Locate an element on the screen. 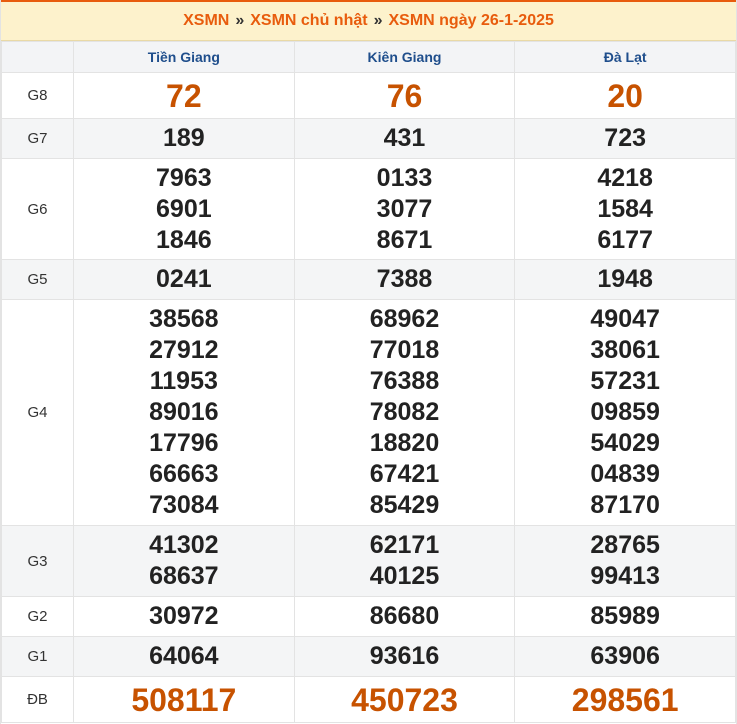 This screenshot has width=737, height=724. prize-number: 93616 is located at coordinates (404, 656).